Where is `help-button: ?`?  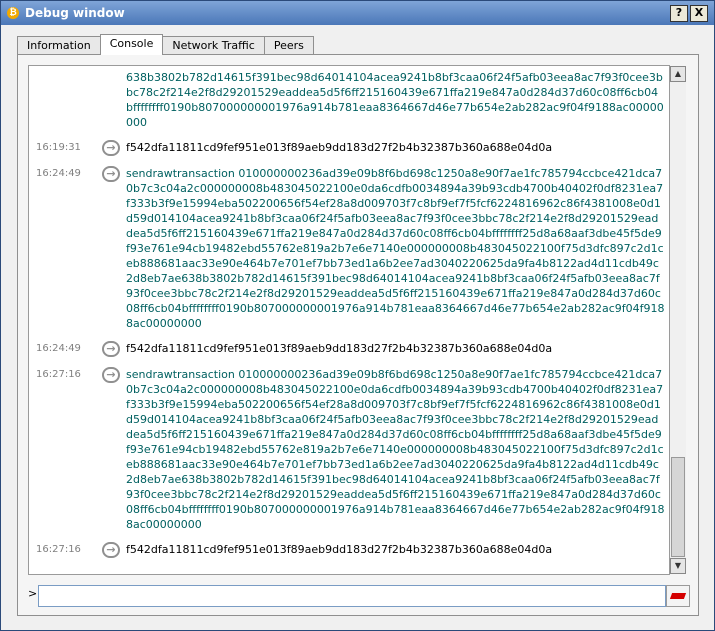
help-button: ? is located at coordinates (679, 13).